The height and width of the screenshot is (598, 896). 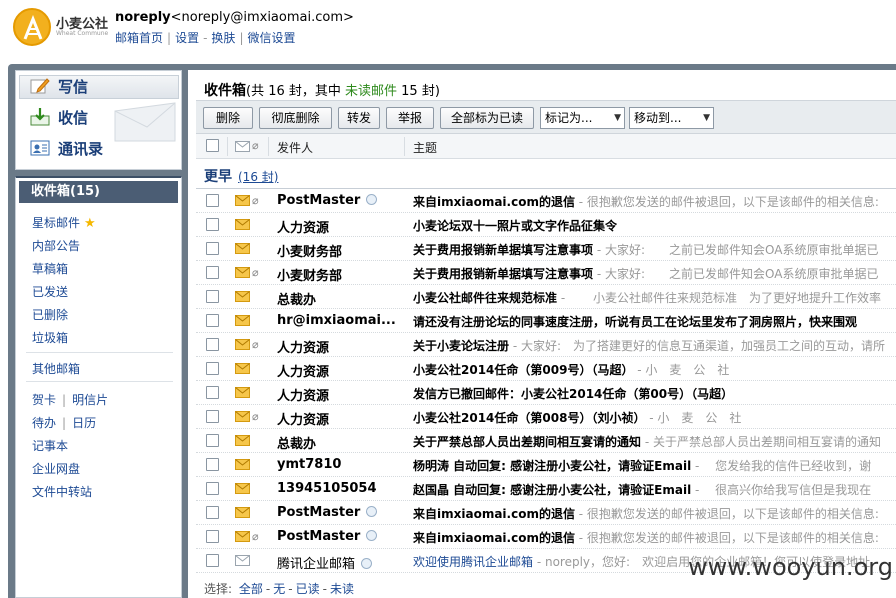 I want to click on subject: 小麦公社2014任命（第009号）（马超） - 小 麦 公 社, so click(x=654, y=369).